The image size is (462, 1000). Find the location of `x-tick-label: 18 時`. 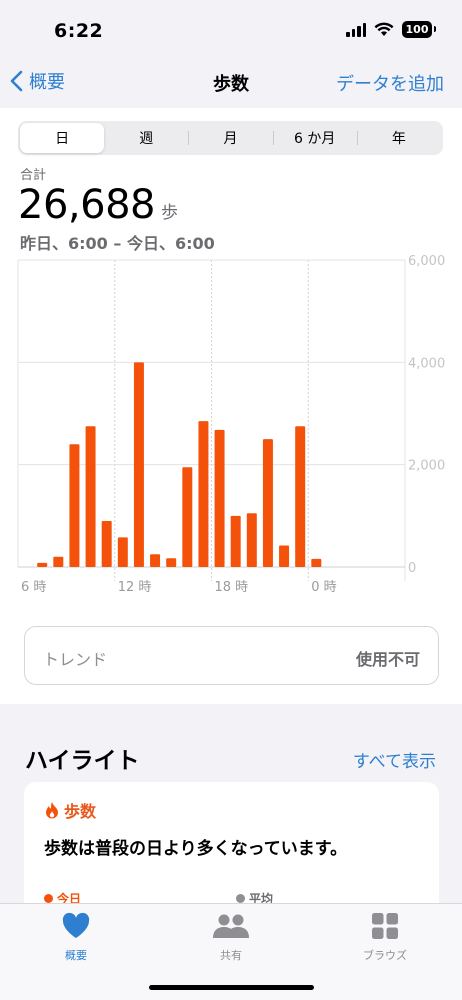

x-tick-label: 18 時 is located at coordinates (232, 587).